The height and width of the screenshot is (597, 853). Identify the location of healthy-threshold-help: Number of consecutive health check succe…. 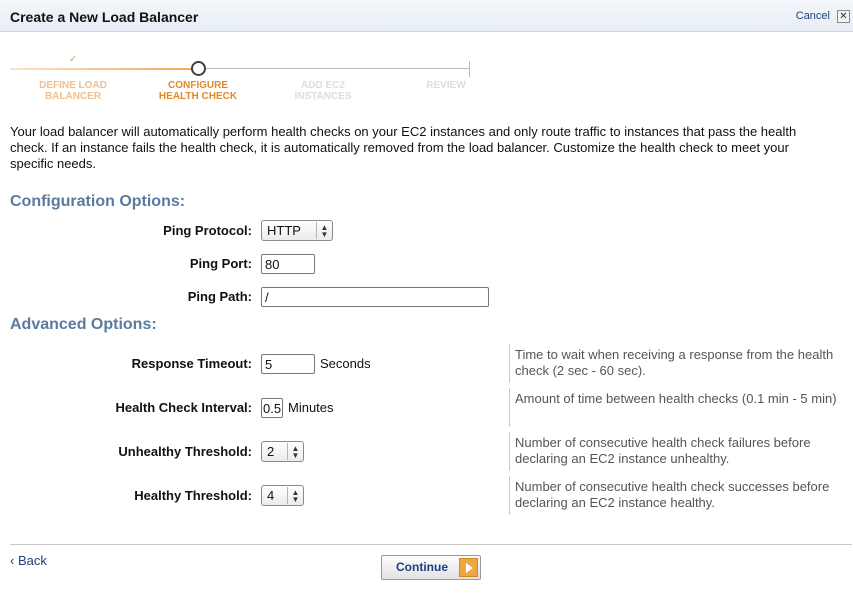
(674, 495).